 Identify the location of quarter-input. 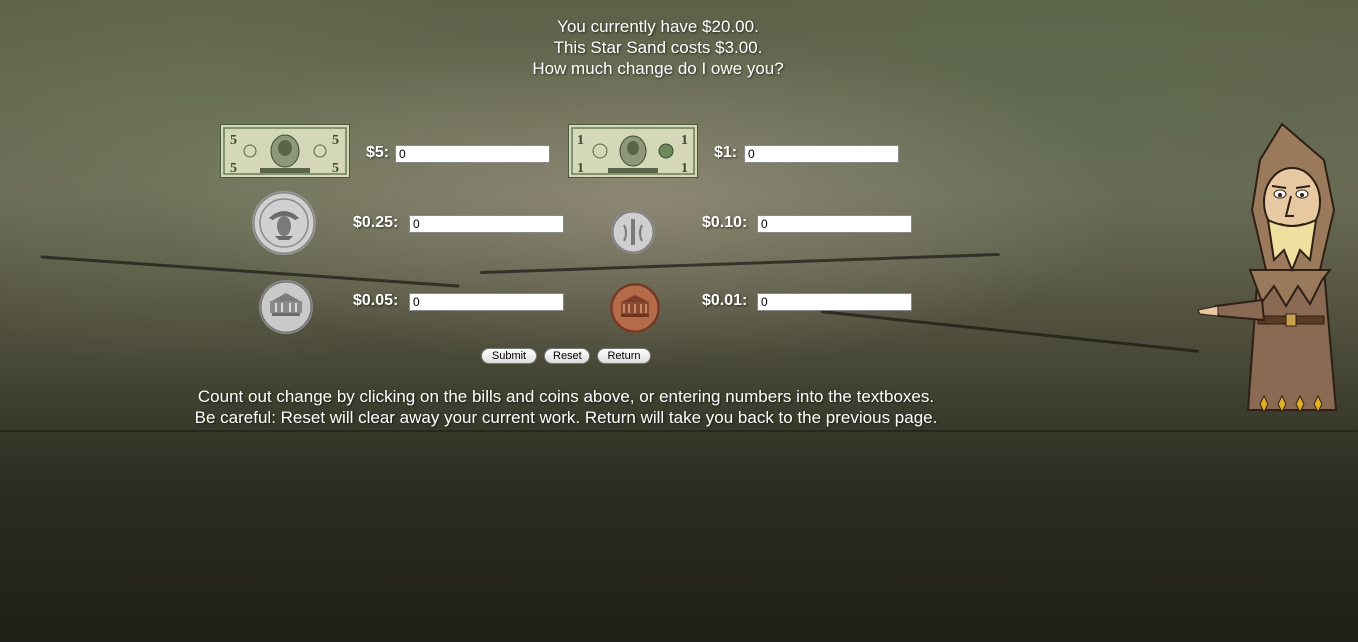
(486, 224).